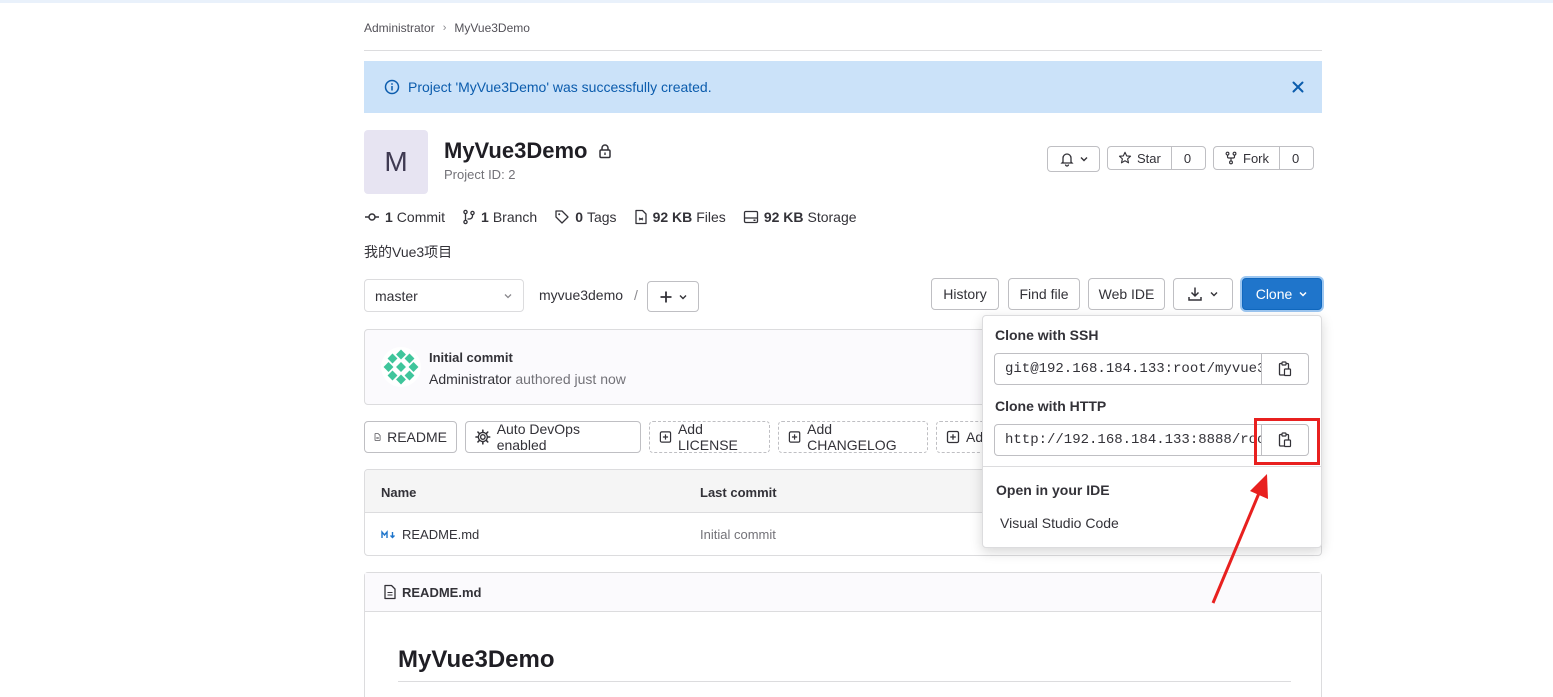  I want to click on annotation-highlight-box, so click(1287, 441).